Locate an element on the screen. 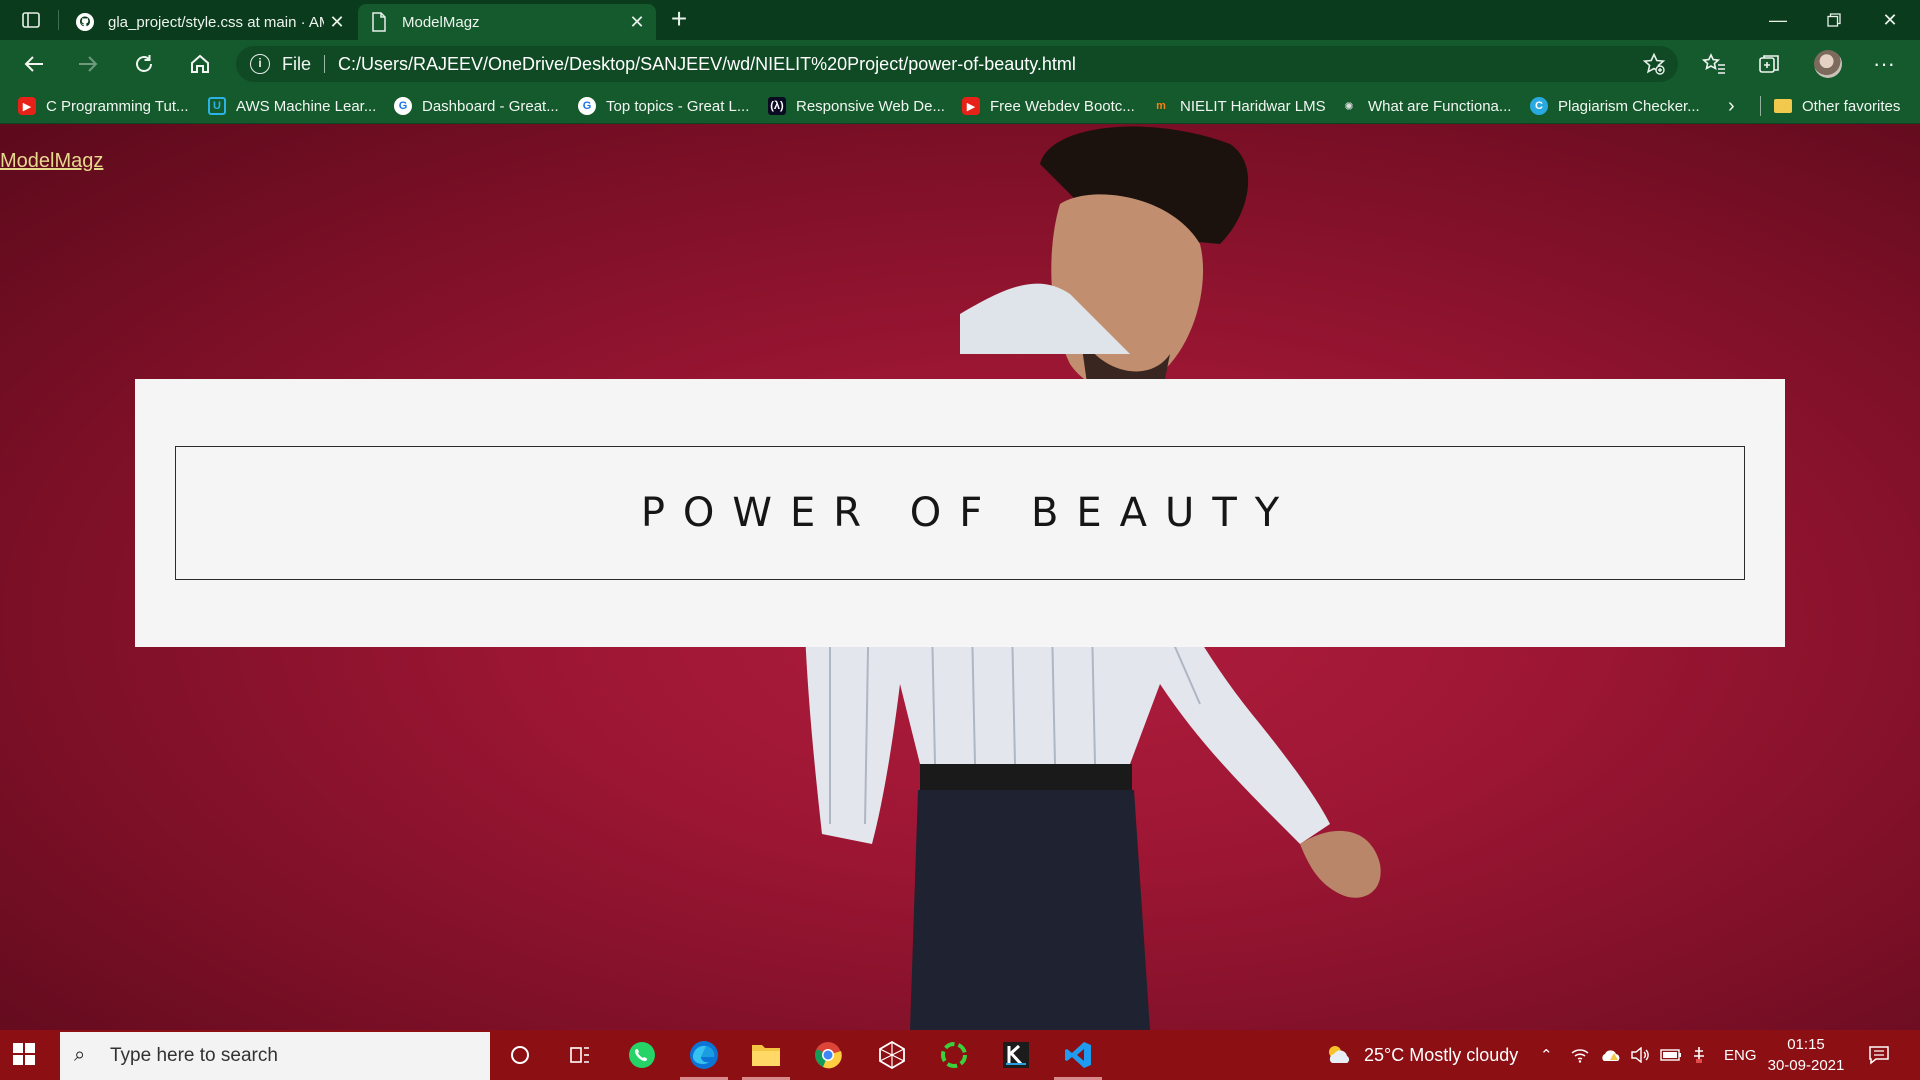 Image resolution: width=1920 pixels, height=1080 pixels. profile-avatar is located at coordinates (1828, 64).